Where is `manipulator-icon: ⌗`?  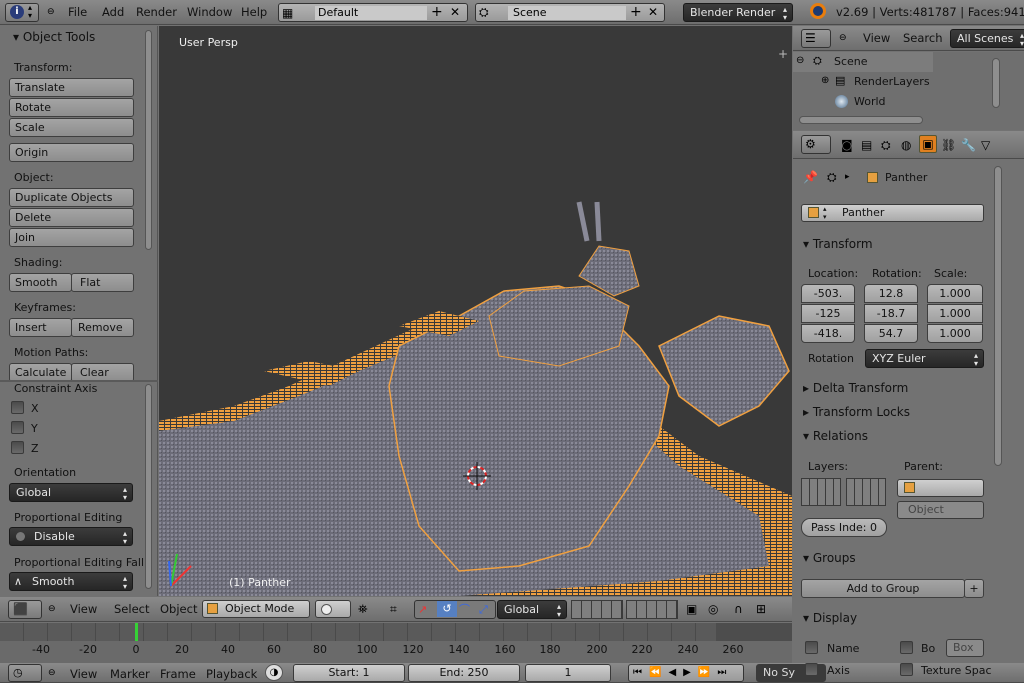 manipulator-icon: ⌗ is located at coordinates (393, 609).